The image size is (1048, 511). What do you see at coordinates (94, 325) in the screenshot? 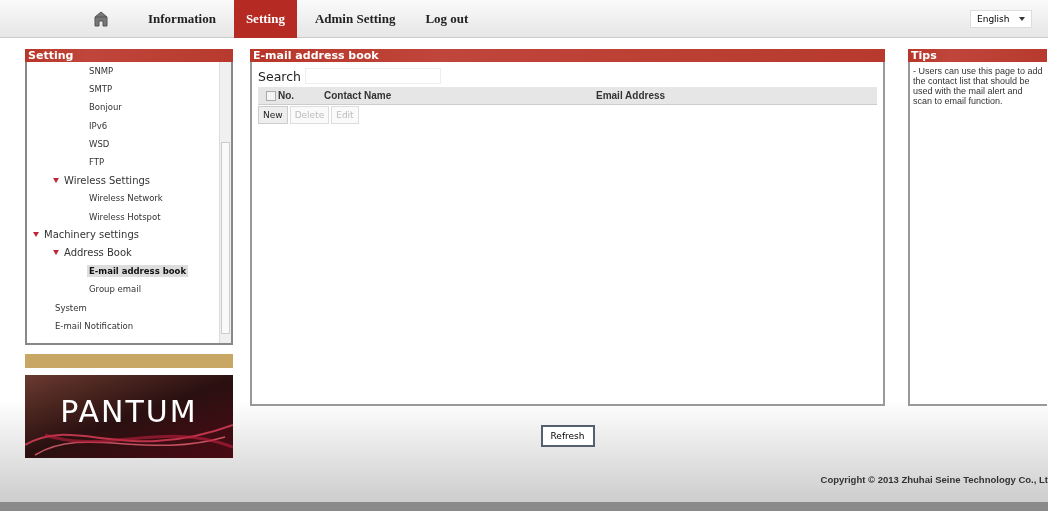
I see `tree-item: E-mail Notification` at bounding box center [94, 325].